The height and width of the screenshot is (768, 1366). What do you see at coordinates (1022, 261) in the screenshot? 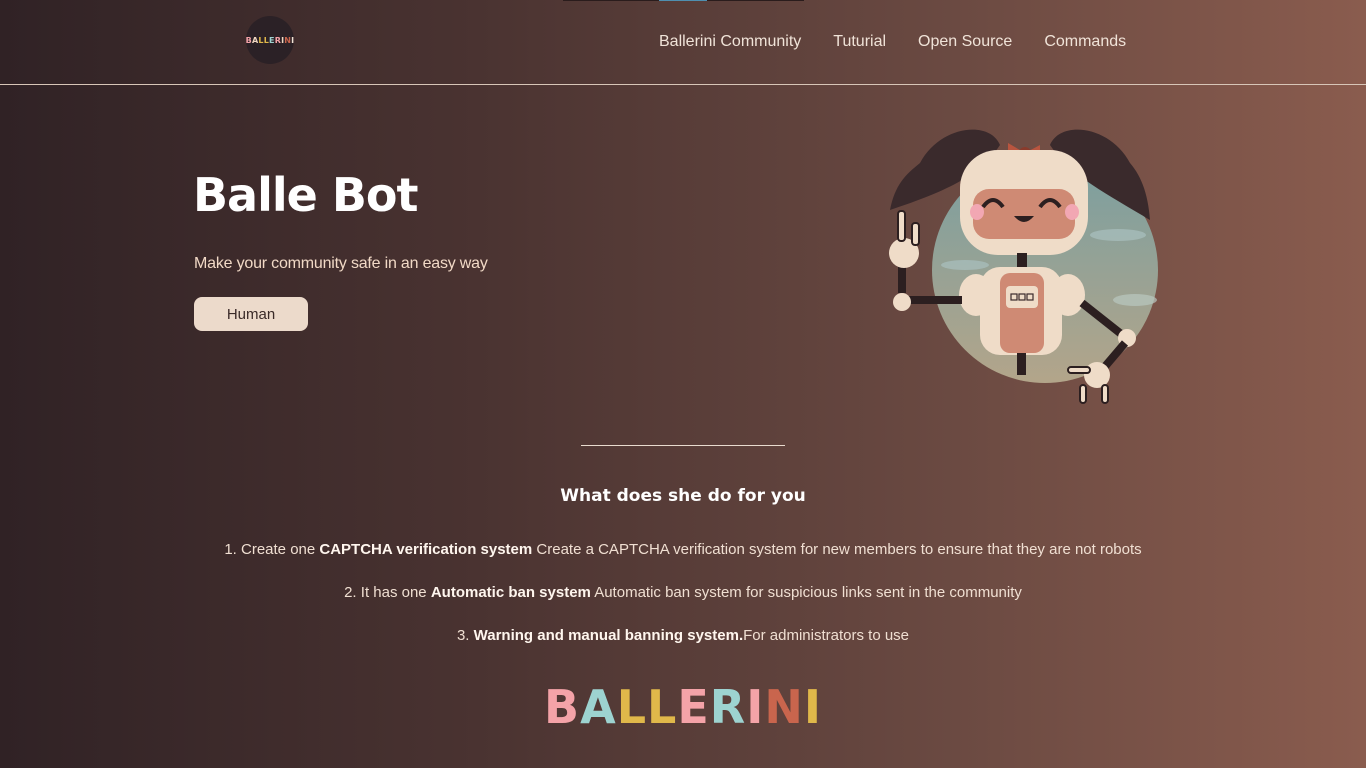
I see `neck` at bounding box center [1022, 261].